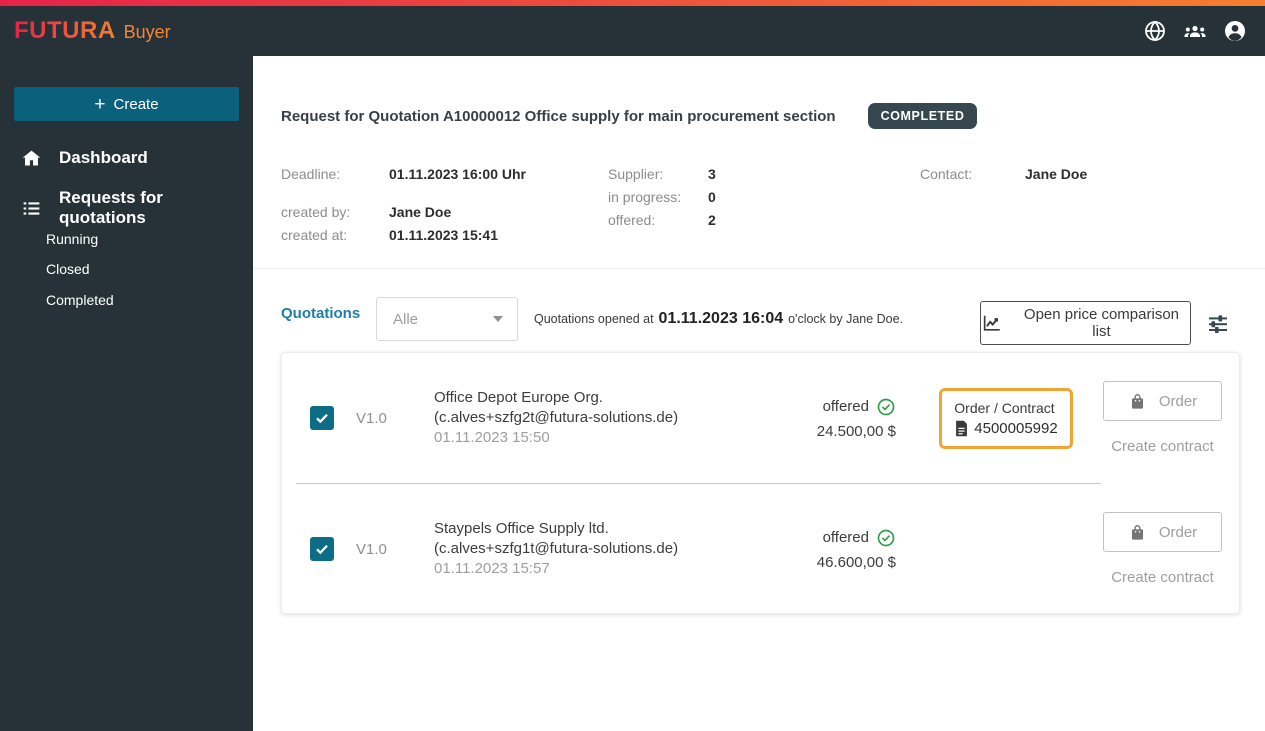  I want to click on document-icon, so click(962, 428).